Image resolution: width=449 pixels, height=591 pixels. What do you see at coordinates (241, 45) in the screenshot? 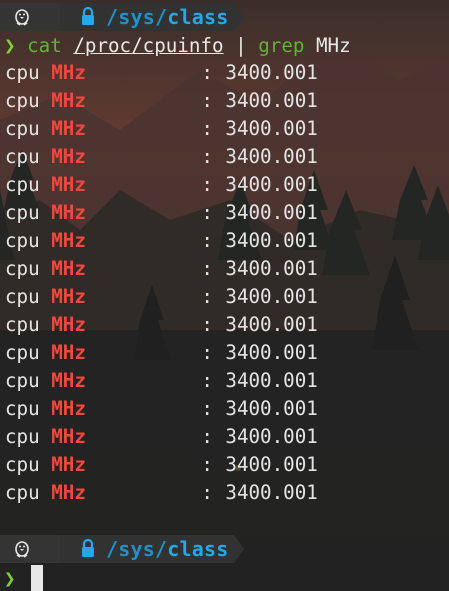
I see `command-pipe: |` at bounding box center [241, 45].